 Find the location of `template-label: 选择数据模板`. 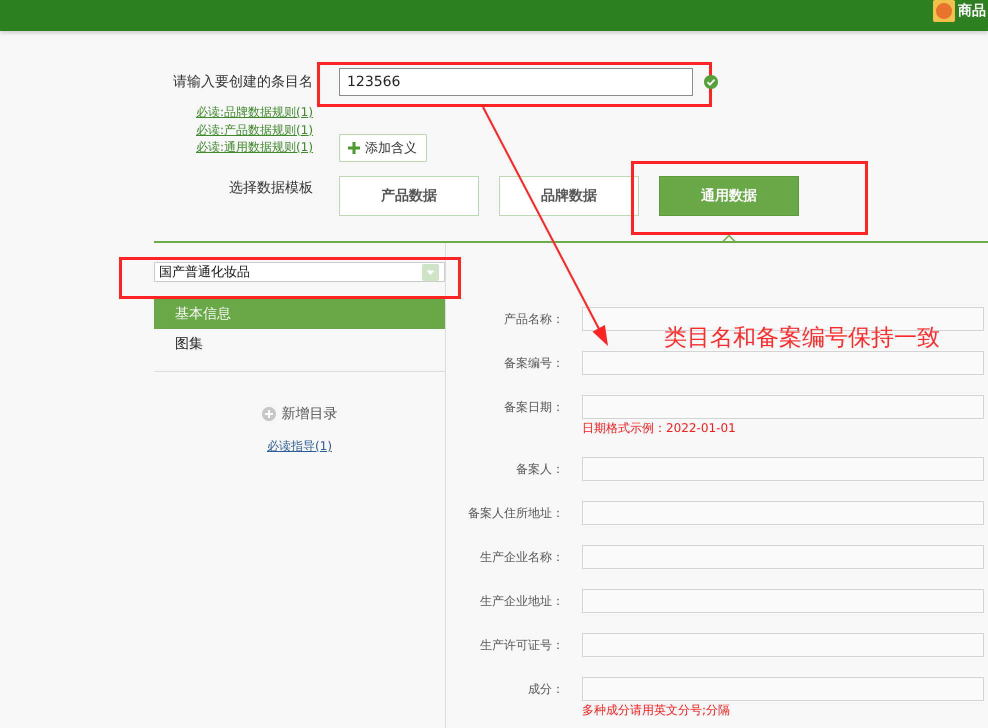

template-label: 选择数据模板 is located at coordinates (271, 188).